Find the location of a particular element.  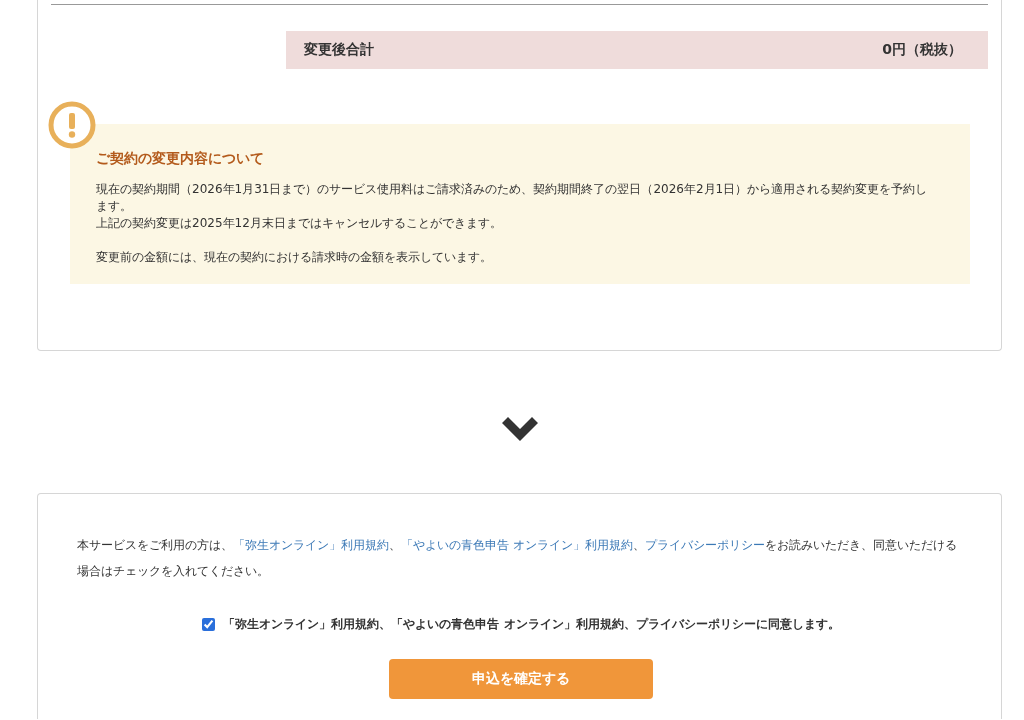

notice-text: 変更前の金額には、現在の契約における請求時の金額を表示しています。 is located at coordinates (294, 257).